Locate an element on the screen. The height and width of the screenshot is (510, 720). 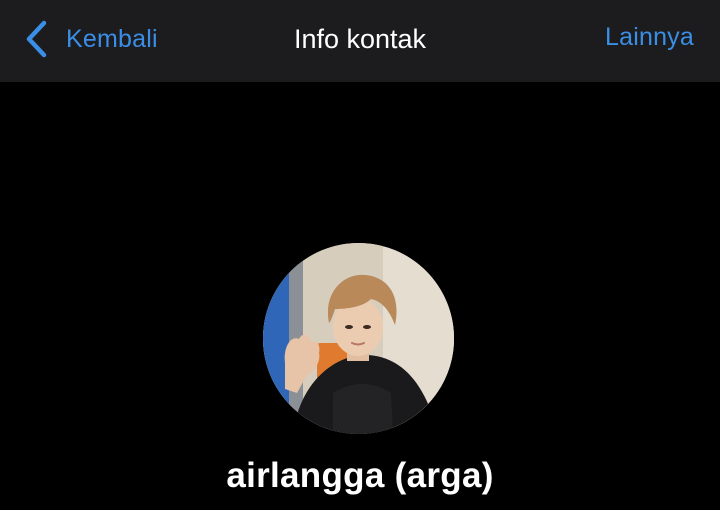
profile-photo is located at coordinates (358, 338).